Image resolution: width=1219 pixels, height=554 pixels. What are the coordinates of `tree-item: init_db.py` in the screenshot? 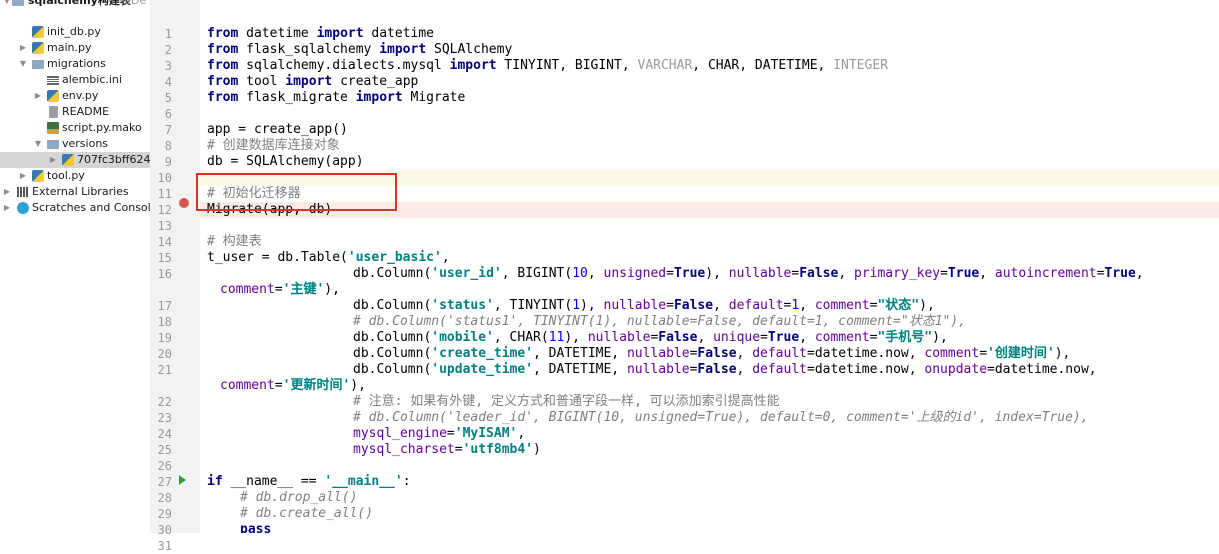 It's located at (75, 32).